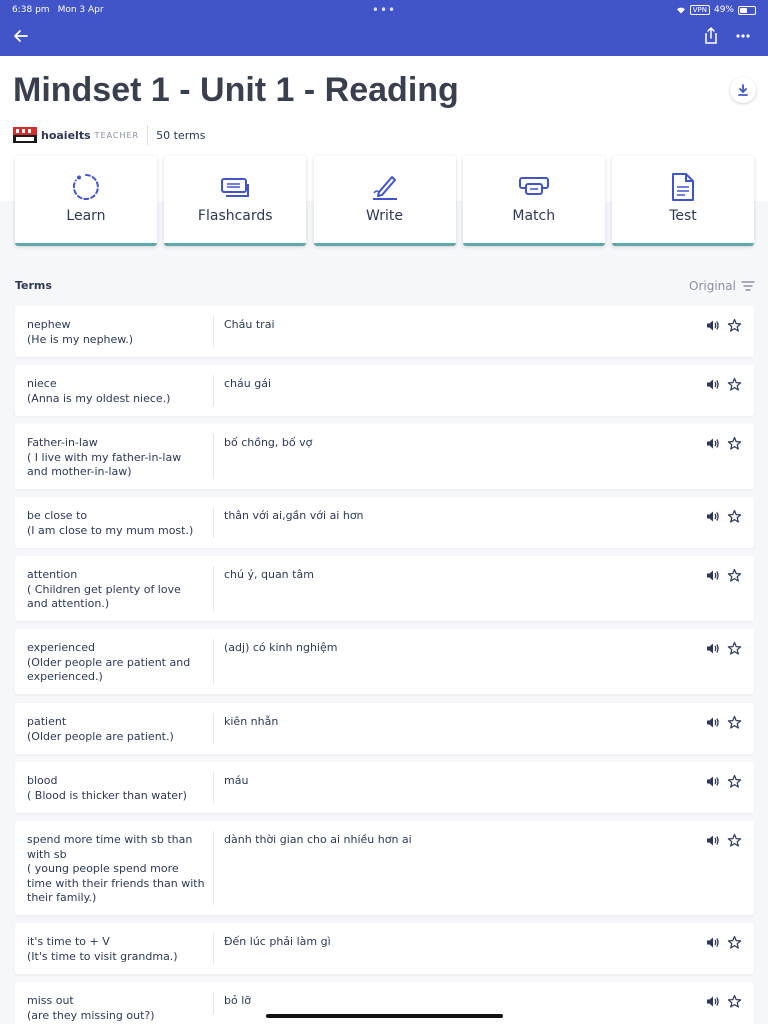  What do you see at coordinates (235, 201) in the screenshot?
I see `mode-flashcards-button: Flashcards` at bounding box center [235, 201].